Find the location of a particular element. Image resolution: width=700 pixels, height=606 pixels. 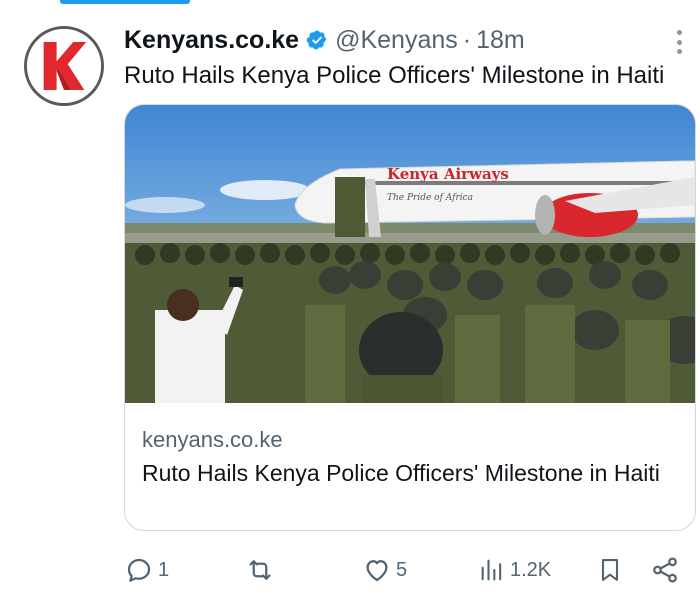

plane-tagline-text: The Pride of Africa is located at coordinates (430, 198).